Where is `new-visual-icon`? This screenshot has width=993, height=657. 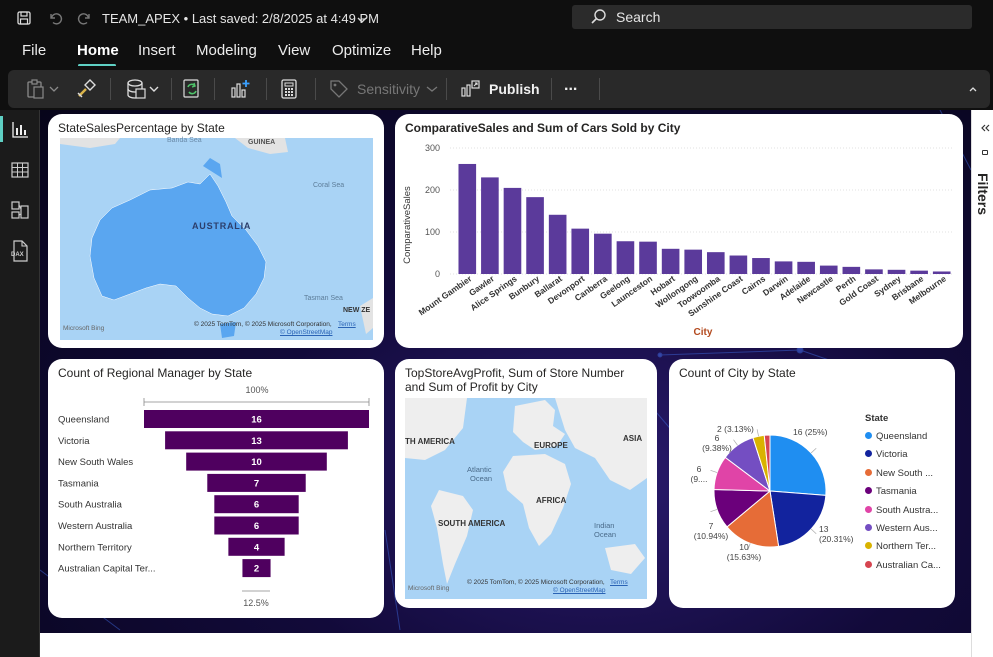 new-visual-icon is located at coordinates (240, 89).